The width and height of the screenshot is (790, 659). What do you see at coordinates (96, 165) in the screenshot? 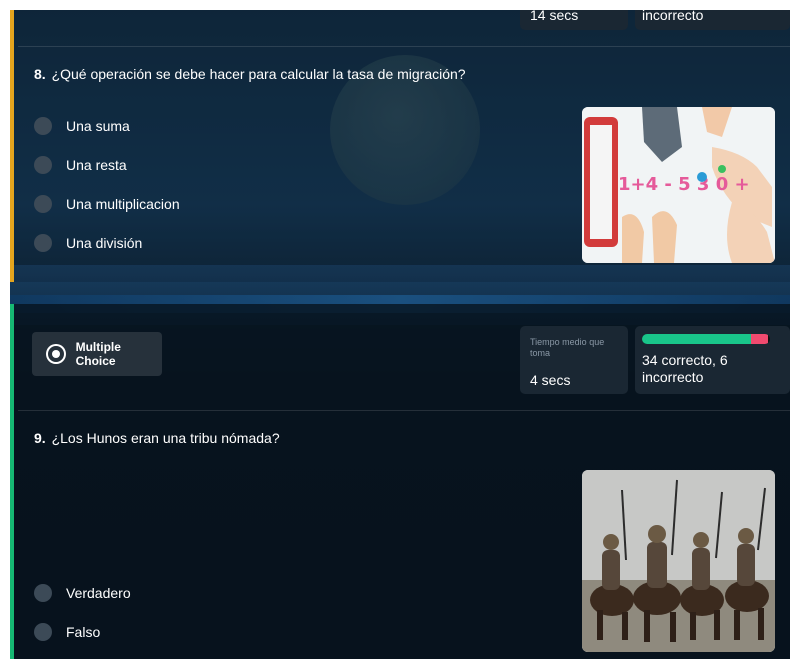
I see `option-label: Una resta` at bounding box center [96, 165].